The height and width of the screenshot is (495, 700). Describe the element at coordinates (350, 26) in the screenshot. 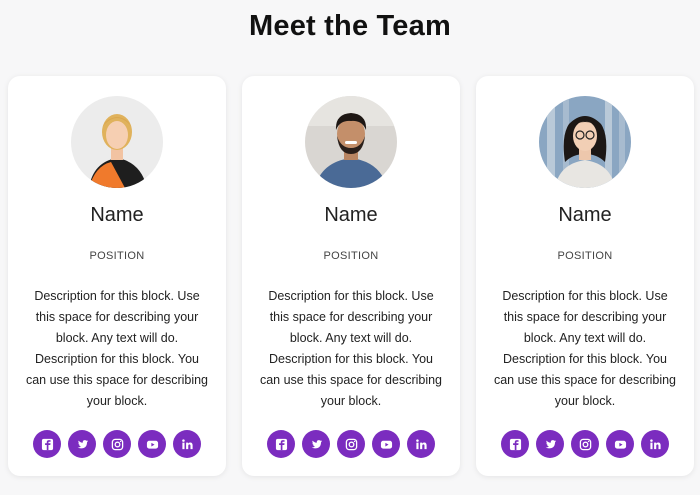

I see `page-title: Meet the Team` at that location.